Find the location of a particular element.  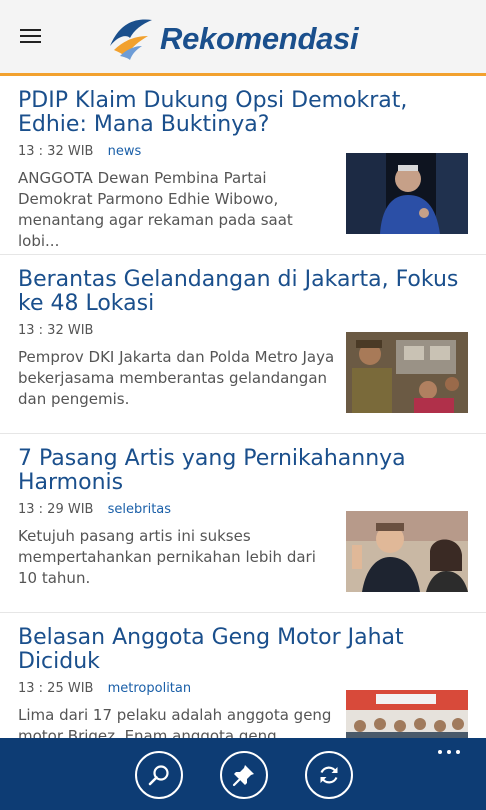

article-meta: 13 : 29 WIB selebritas is located at coordinates (94, 509).